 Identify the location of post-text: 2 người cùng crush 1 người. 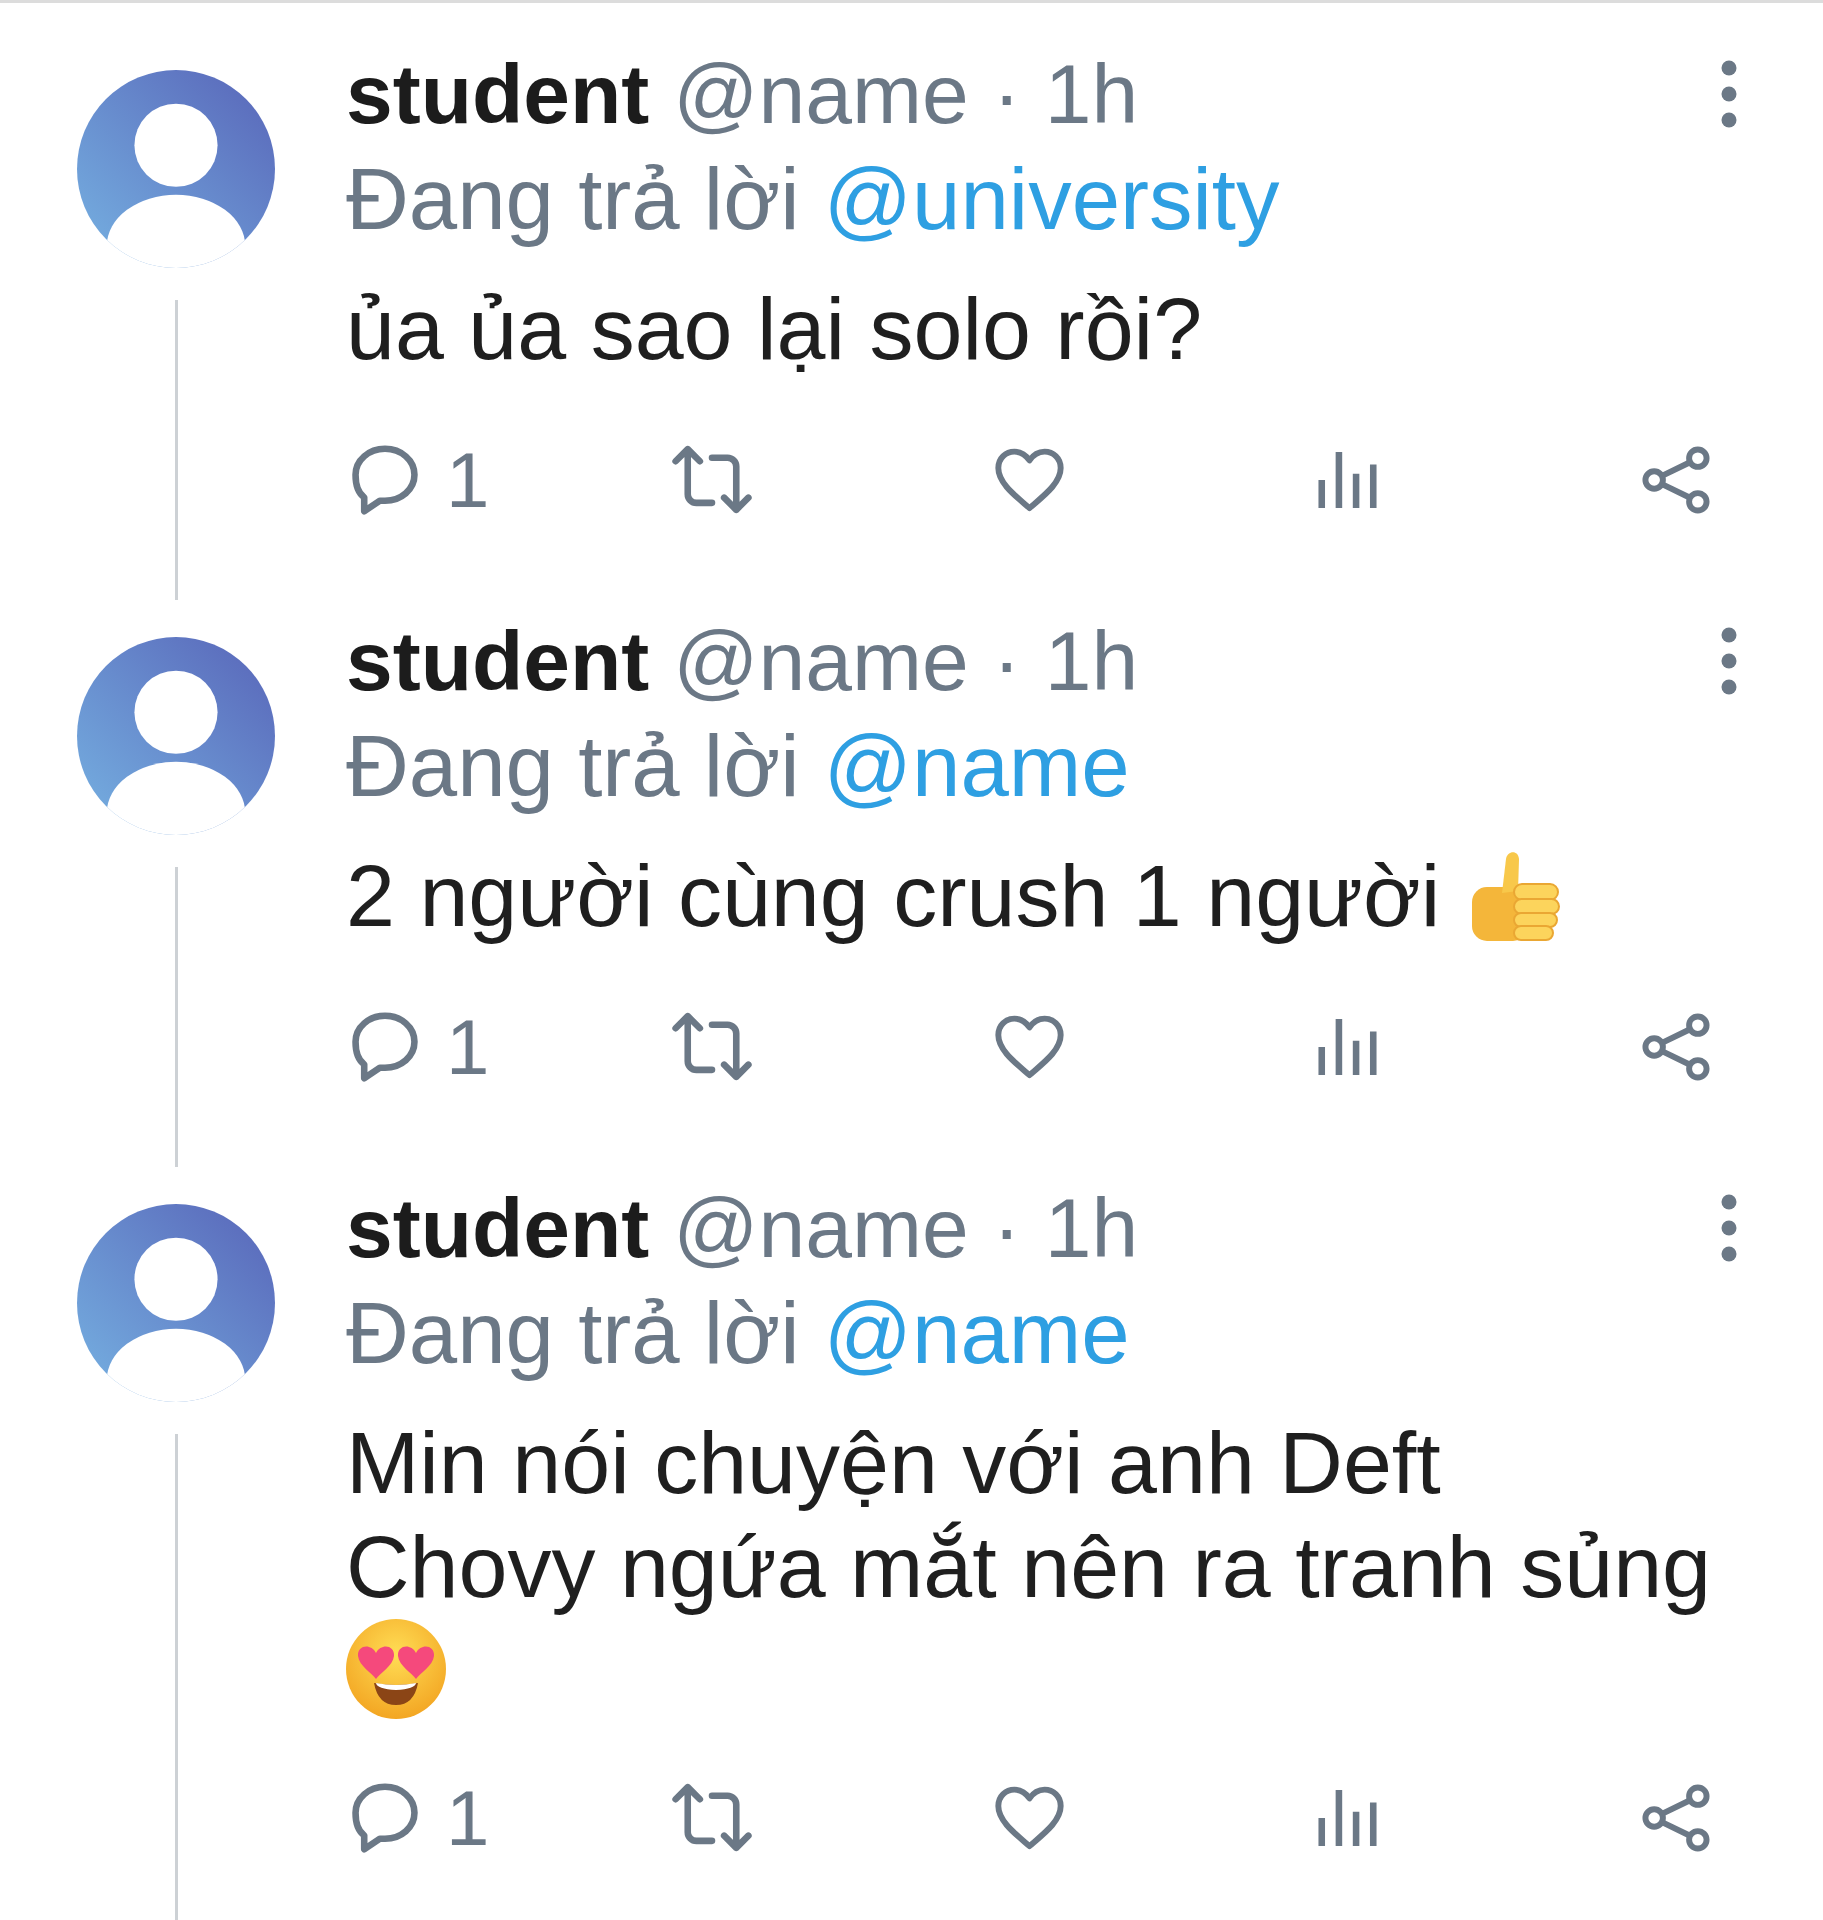
(893, 896).